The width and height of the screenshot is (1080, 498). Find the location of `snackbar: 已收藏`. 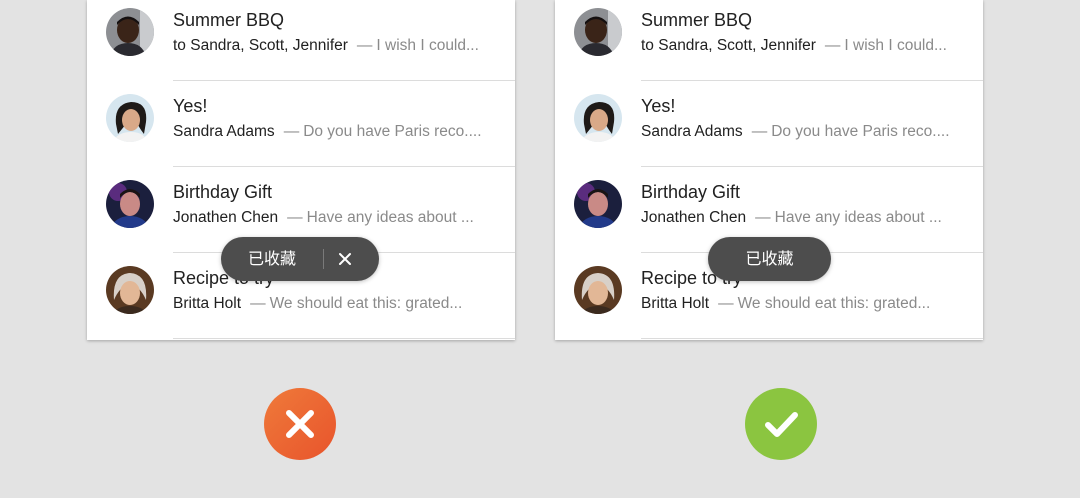

snackbar: 已收藏 is located at coordinates (769, 259).